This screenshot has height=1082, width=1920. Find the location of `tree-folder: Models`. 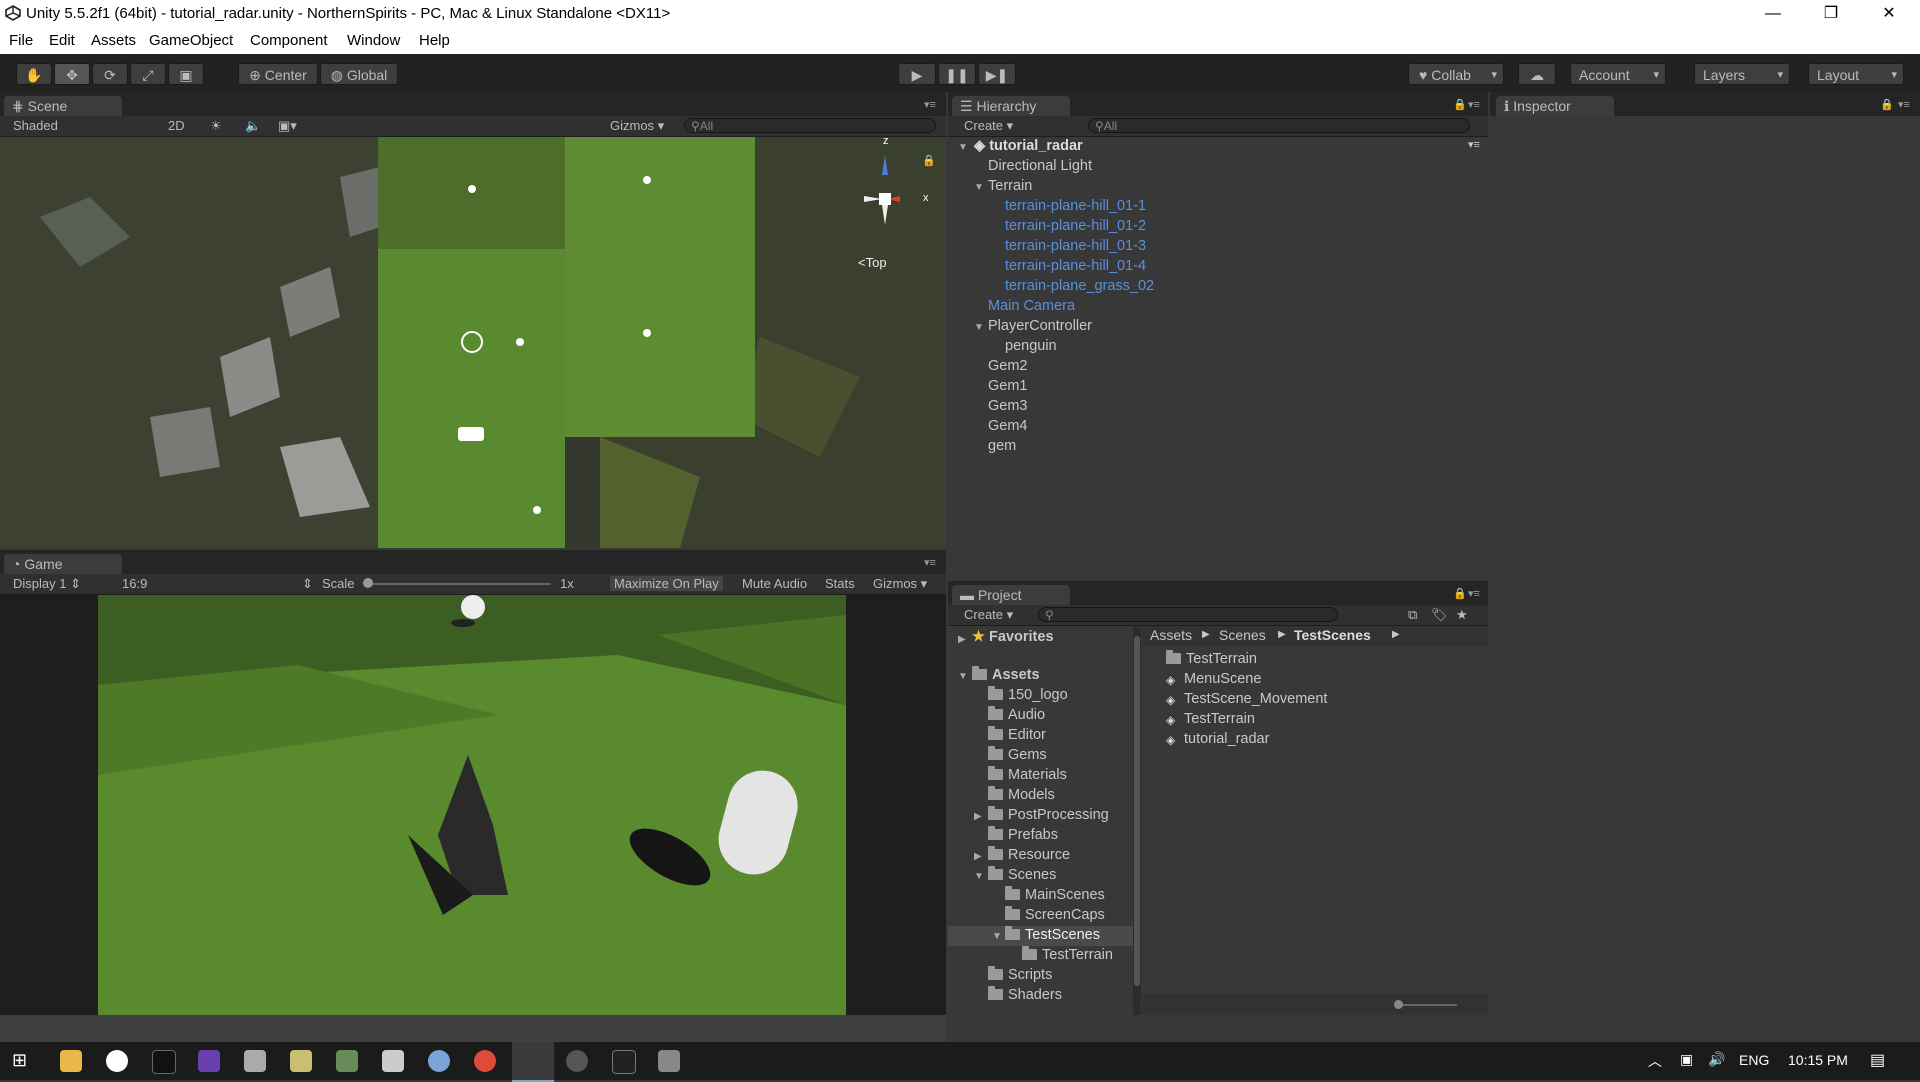

tree-folder: Models is located at coordinates (1021, 794).